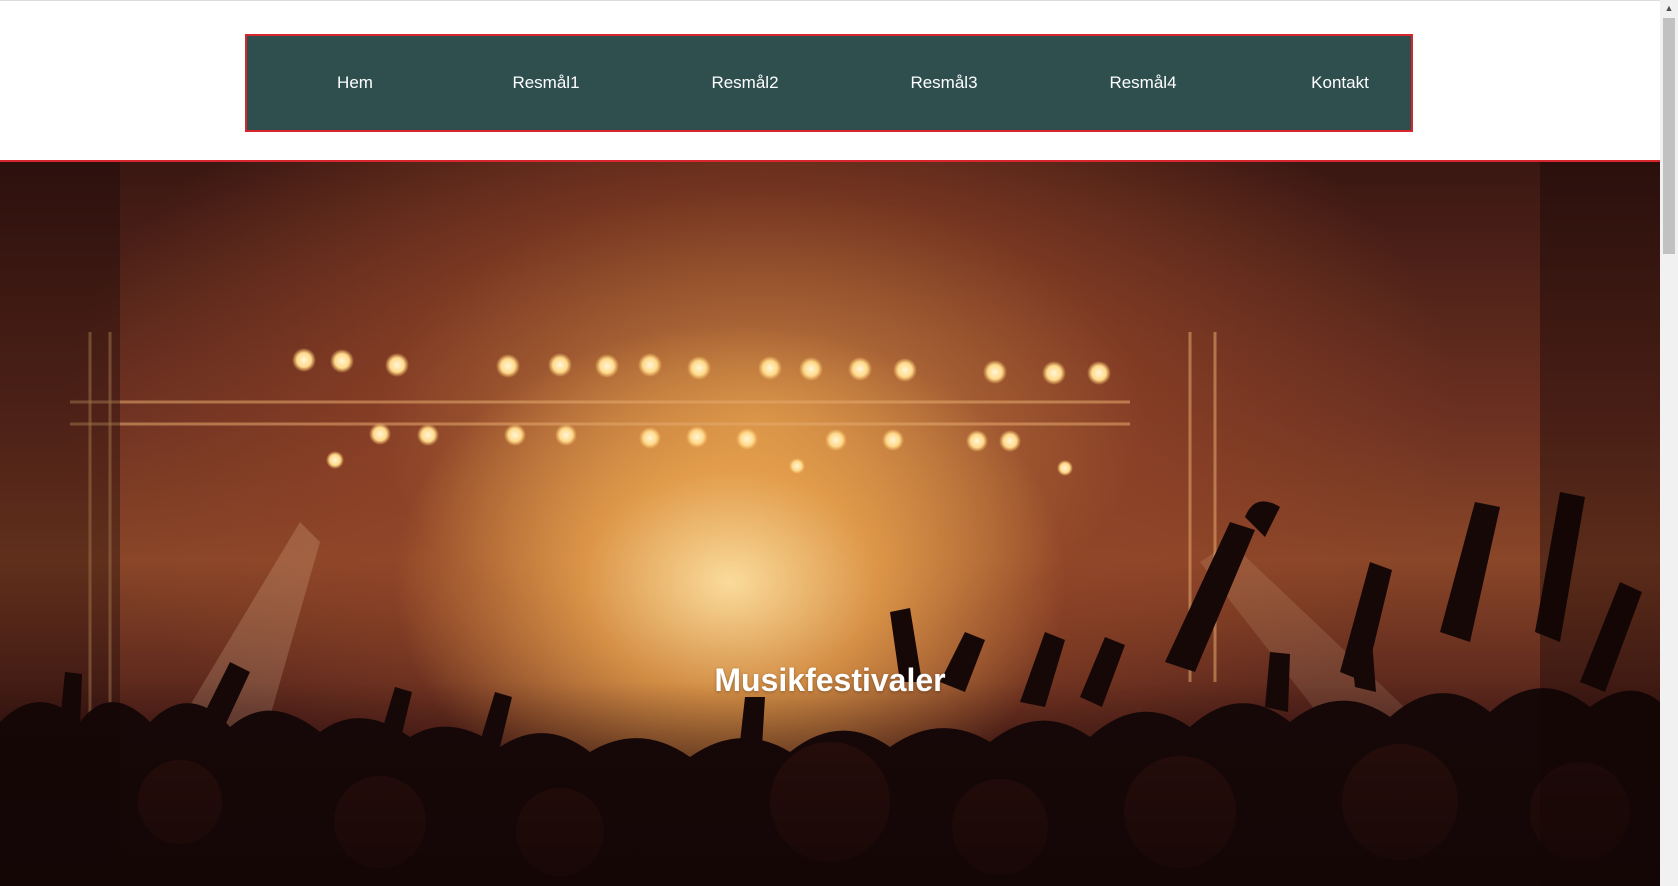 This screenshot has height=886, width=1678. What do you see at coordinates (830, 680) in the screenshot?
I see `hero-title: Musikfestivaler` at bounding box center [830, 680].